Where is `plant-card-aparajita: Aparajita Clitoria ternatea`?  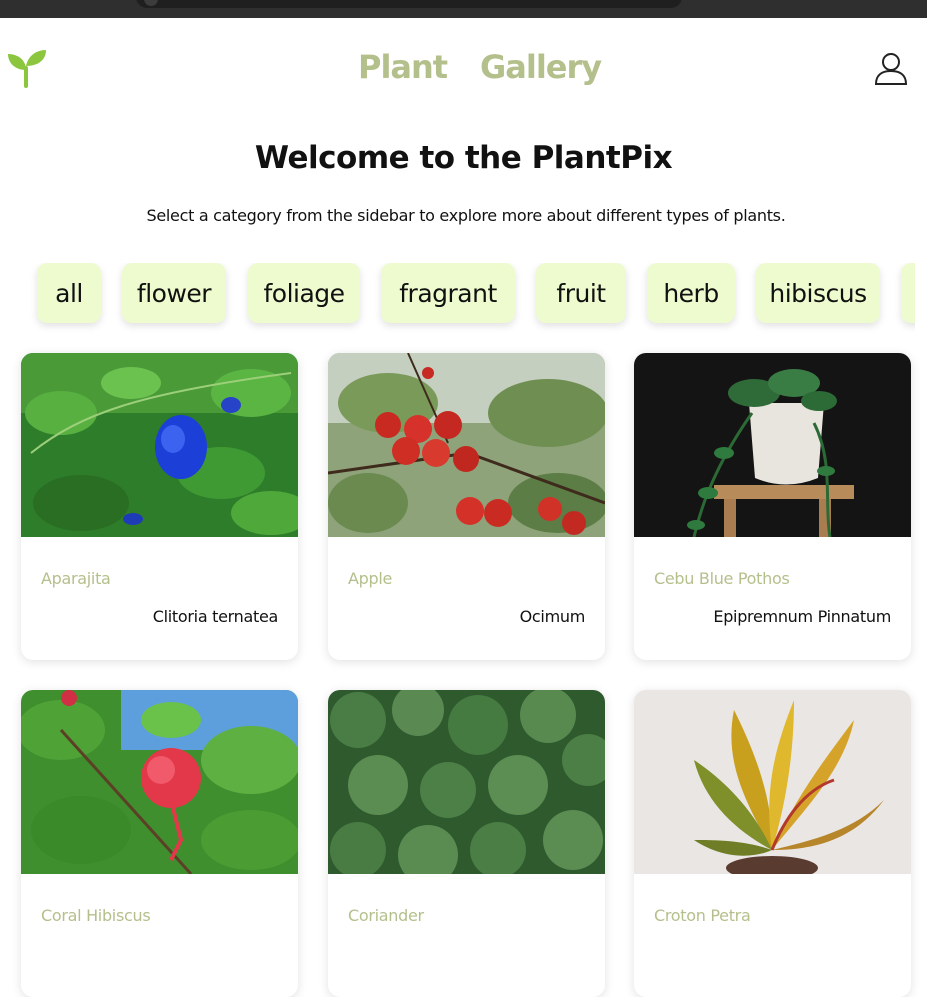
plant-card-aparajita: Aparajita Clitoria ternatea is located at coordinates (159, 506).